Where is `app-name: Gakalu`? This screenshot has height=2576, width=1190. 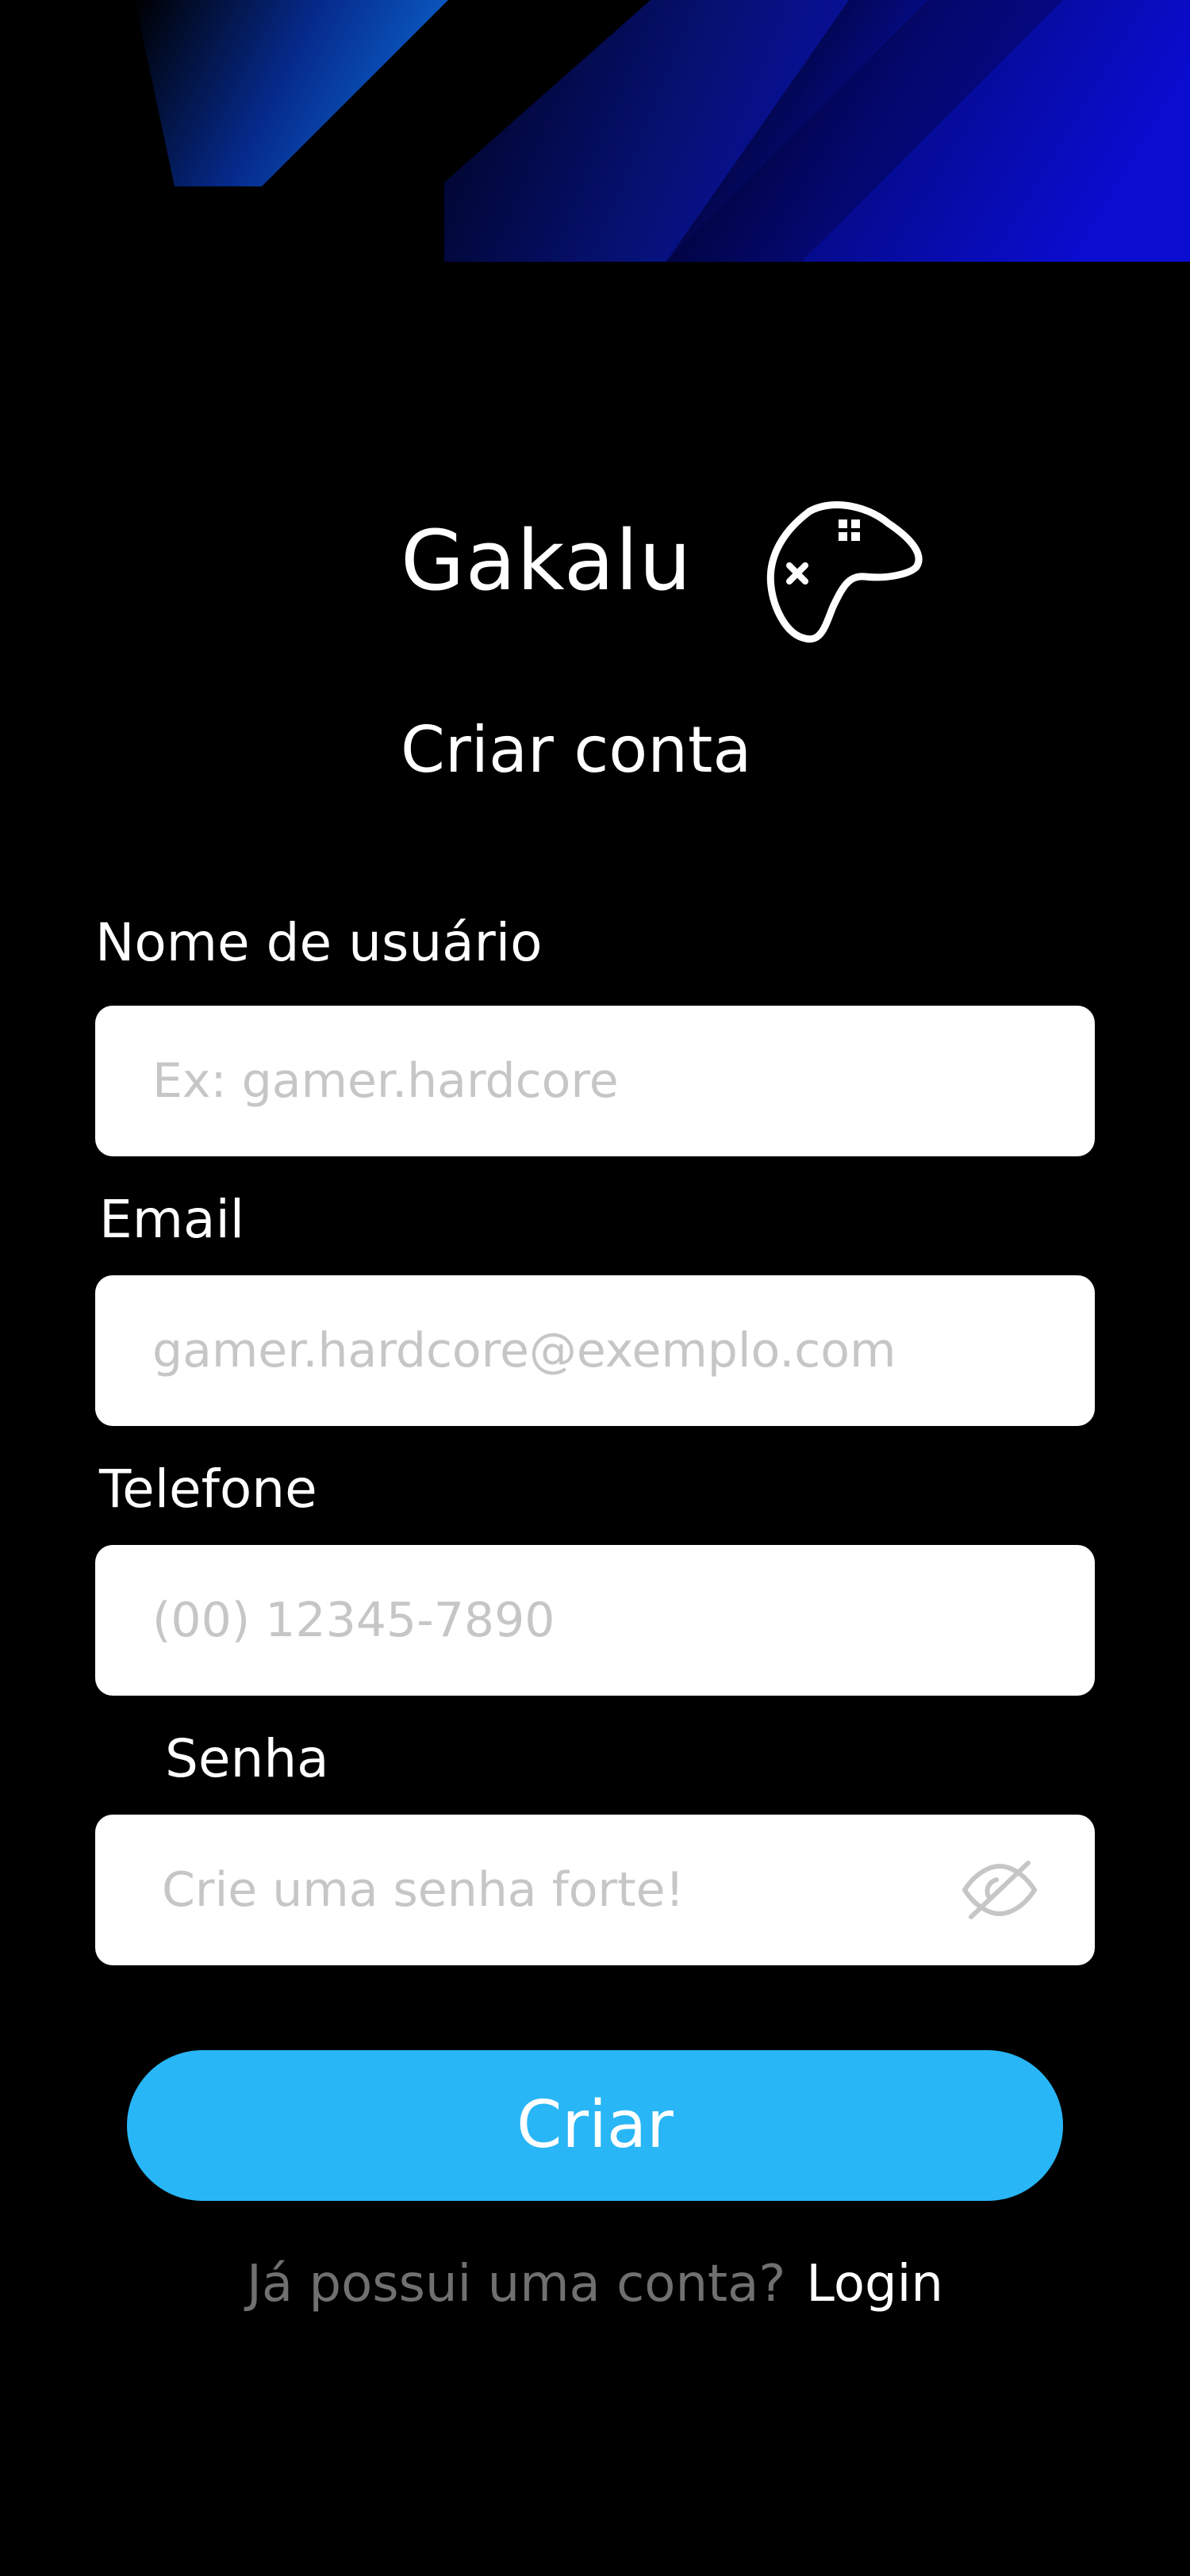
app-name: Gakalu is located at coordinates (547, 561).